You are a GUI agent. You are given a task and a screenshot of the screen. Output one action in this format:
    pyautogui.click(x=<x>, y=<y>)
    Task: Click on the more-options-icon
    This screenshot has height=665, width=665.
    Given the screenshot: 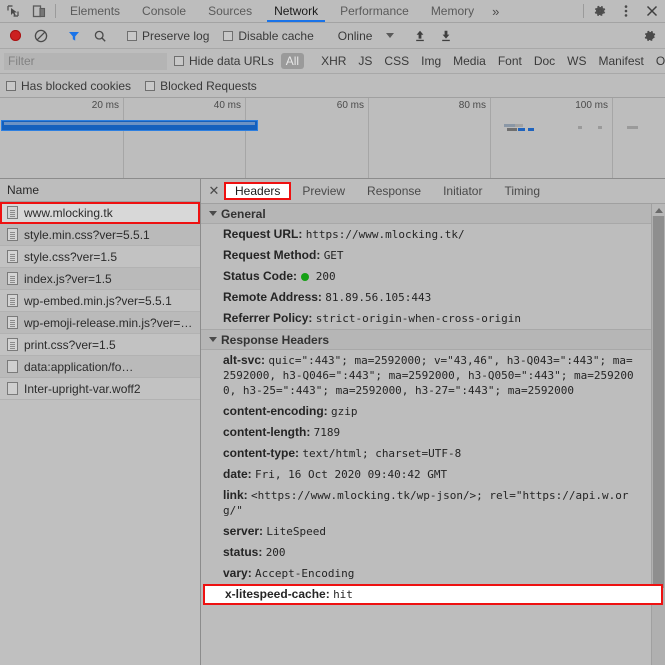 What is the action you would take?
    pyautogui.click(x=626, y=11)
    